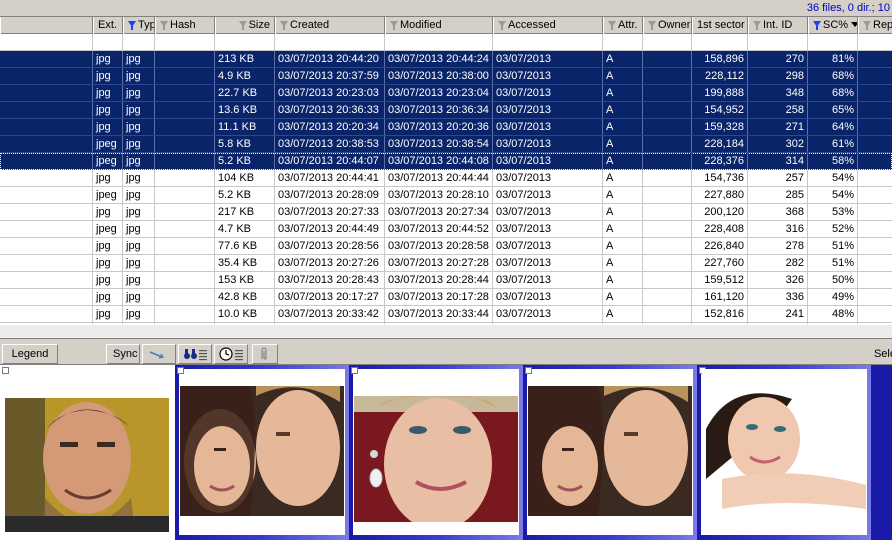 This screenshot has height=540, width=892. I want to click on thumb-woman-earring, so click(436, 452).